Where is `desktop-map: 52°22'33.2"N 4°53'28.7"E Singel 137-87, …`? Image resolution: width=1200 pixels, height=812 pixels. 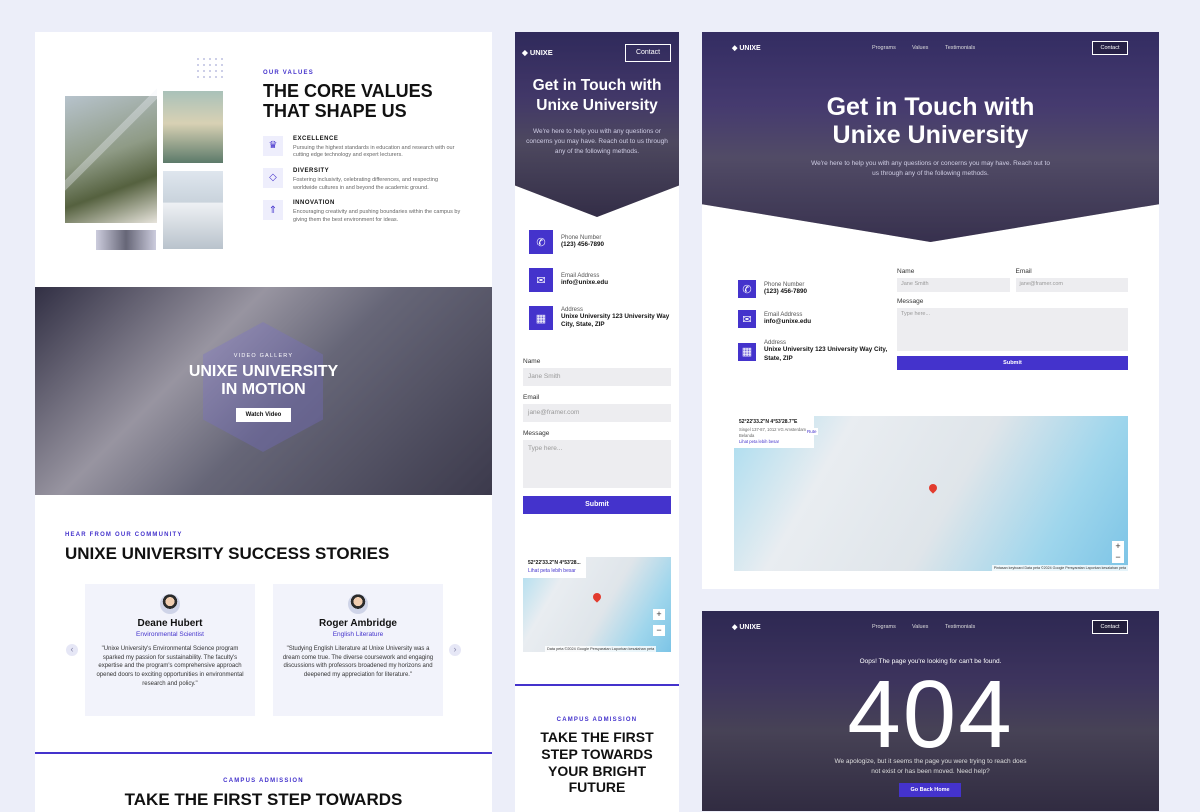 desktop-map: 52°22'33.2"N 4°53'28.7"E Singel 137-87, … is located at coordinates (931, 493).